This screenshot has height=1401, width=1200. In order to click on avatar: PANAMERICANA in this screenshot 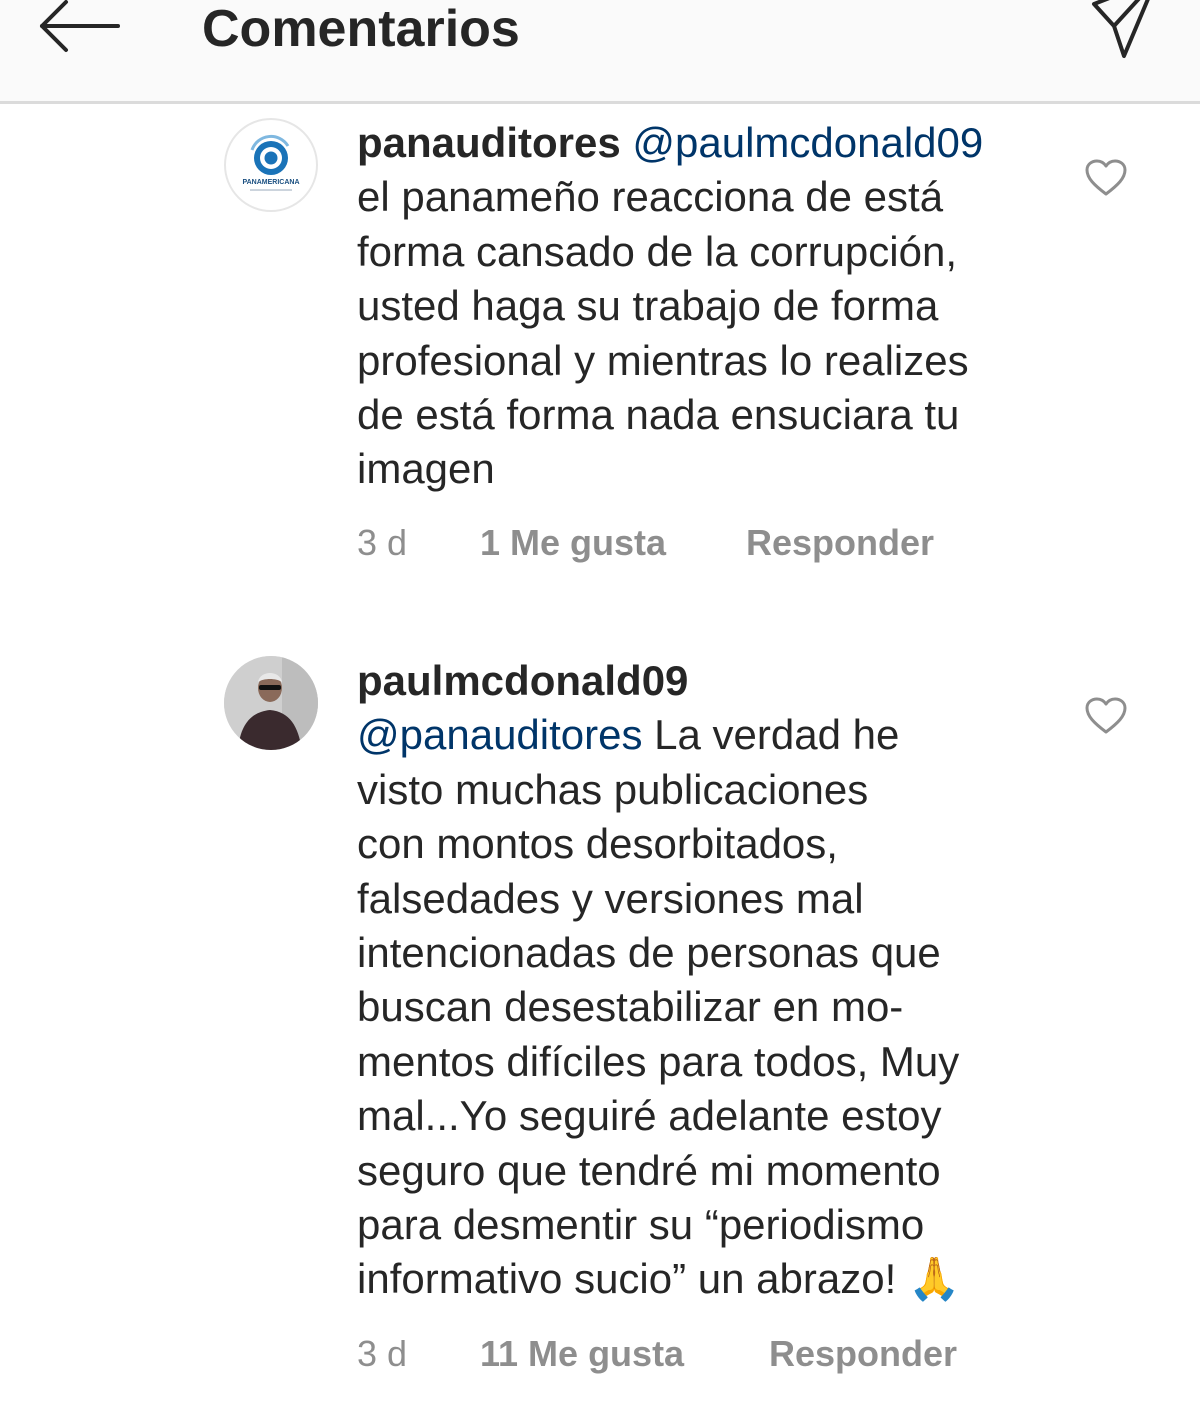, I will do `click(271, 165)`.